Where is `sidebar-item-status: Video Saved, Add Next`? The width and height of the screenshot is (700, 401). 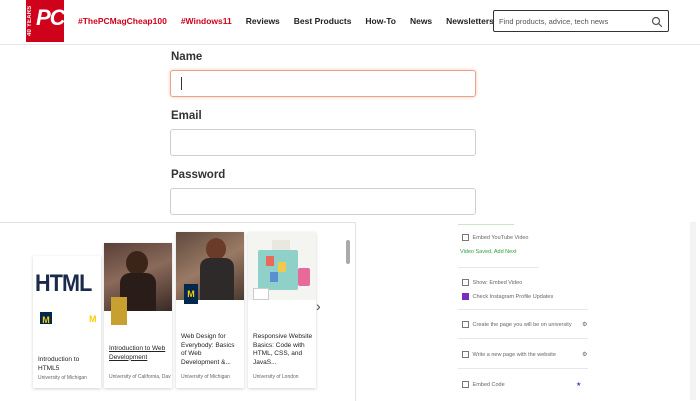 sidebar-item-status: Video Saved, Add Next is located at coordinates (488, 252).